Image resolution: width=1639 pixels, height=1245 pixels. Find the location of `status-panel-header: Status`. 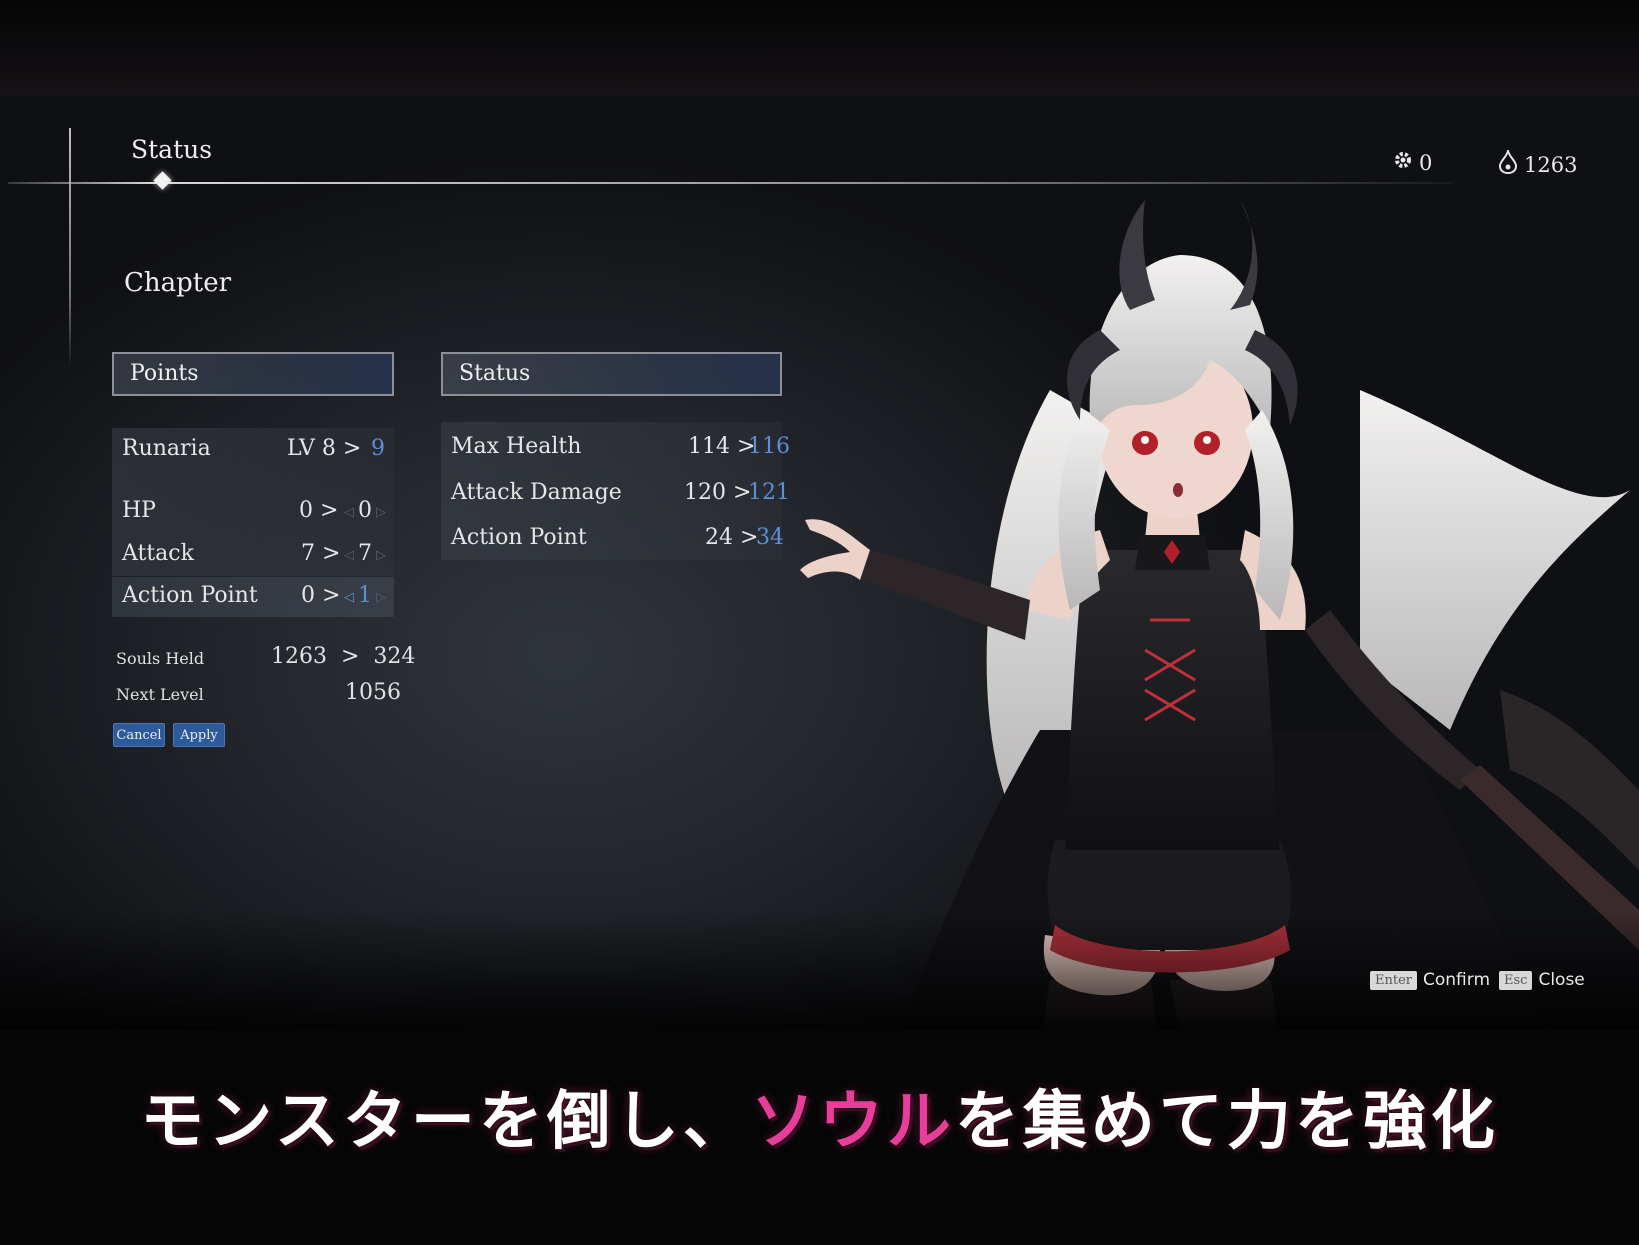

status-panel-header: Status is located at coordinates (611, 374).